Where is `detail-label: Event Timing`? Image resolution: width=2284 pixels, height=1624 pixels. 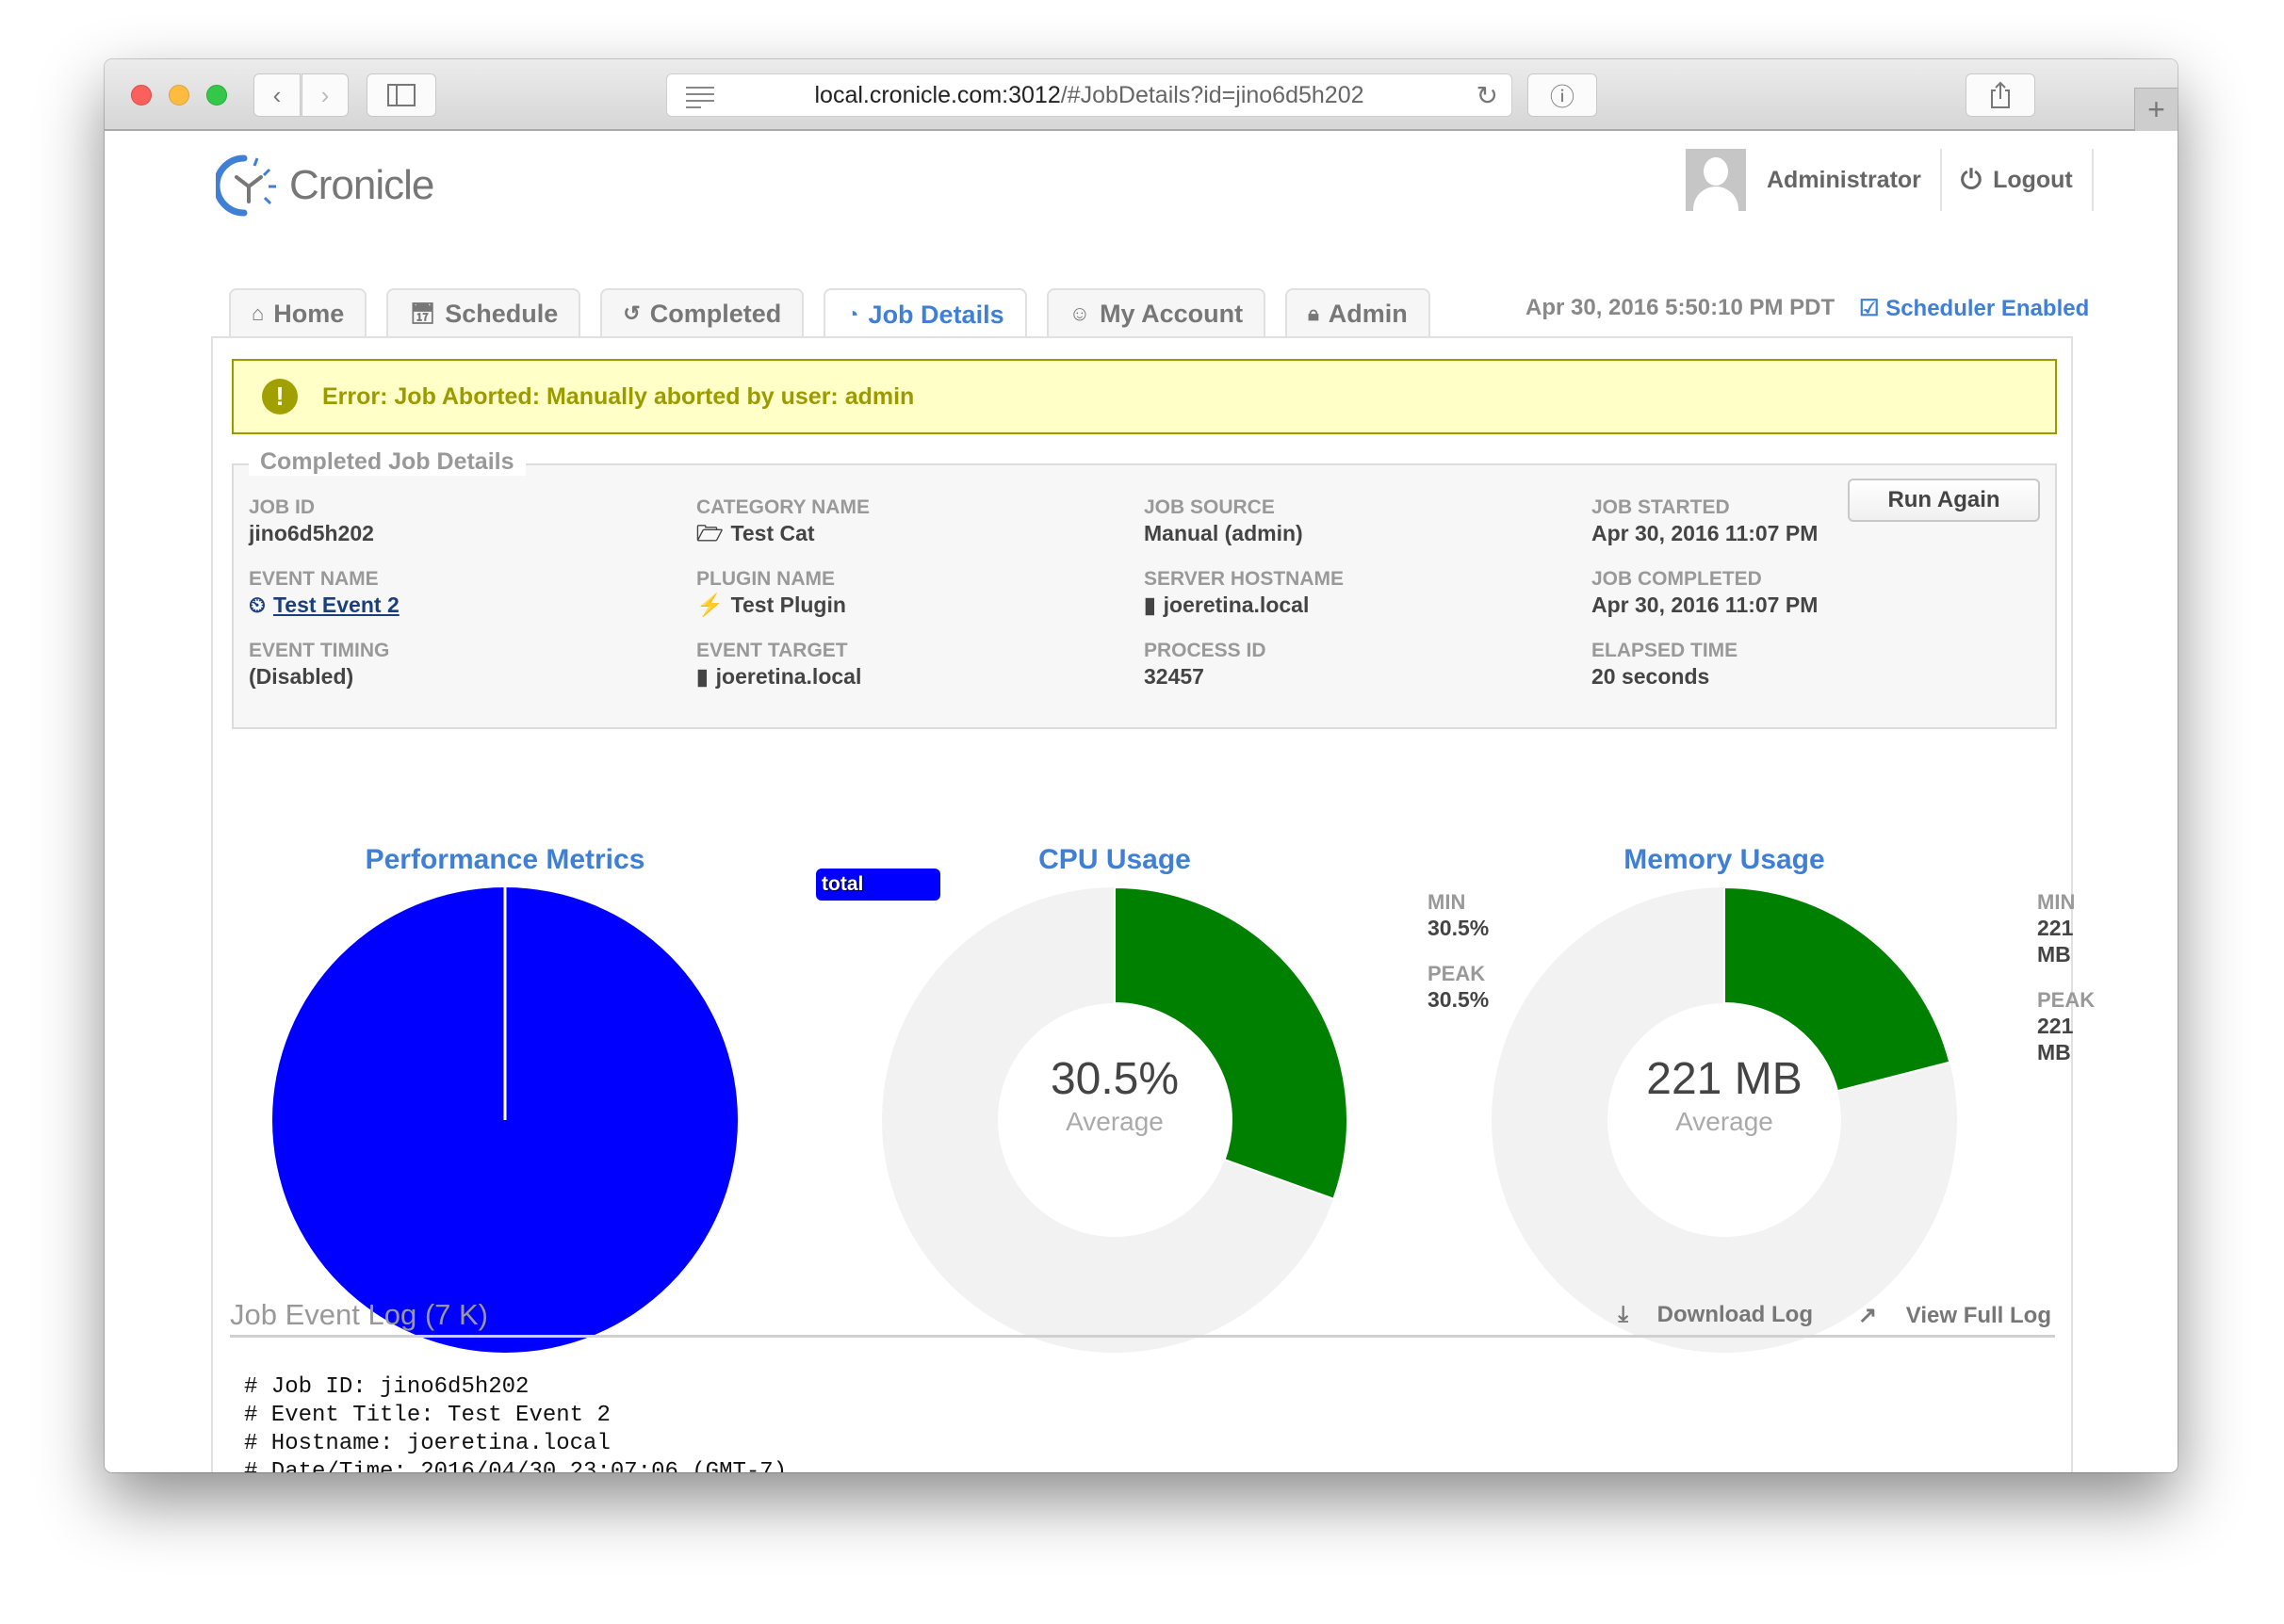
detail-label: Event Timing is located at coordinates (320, 650).